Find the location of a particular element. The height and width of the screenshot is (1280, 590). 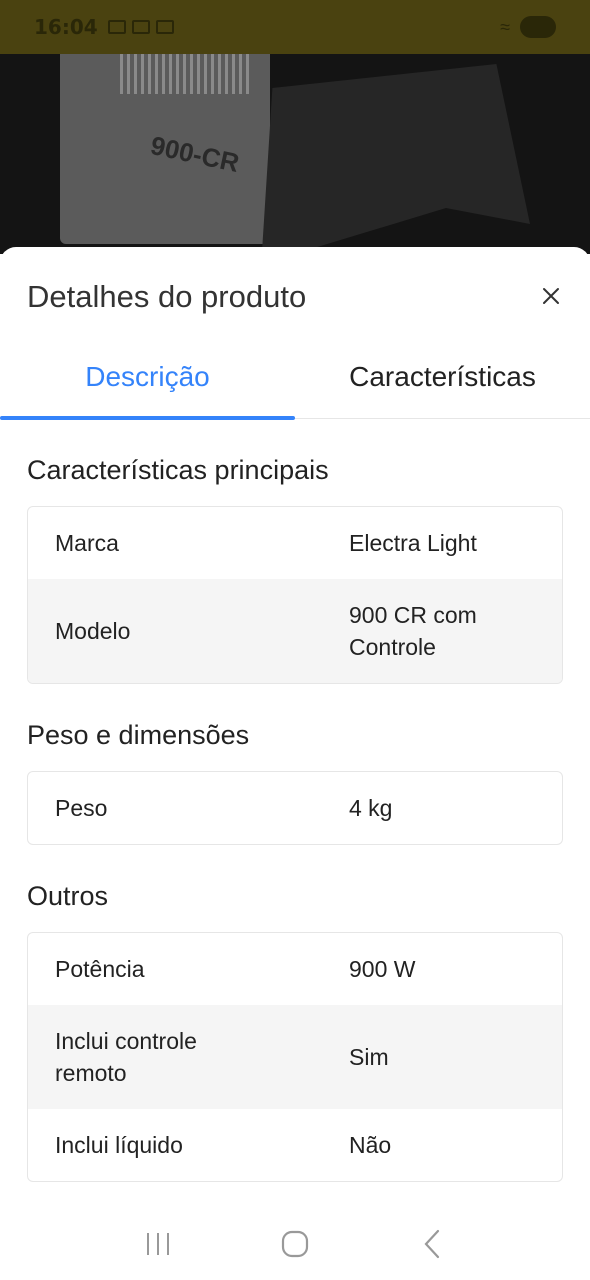

back-icon is located at coordinates (431, 1244).